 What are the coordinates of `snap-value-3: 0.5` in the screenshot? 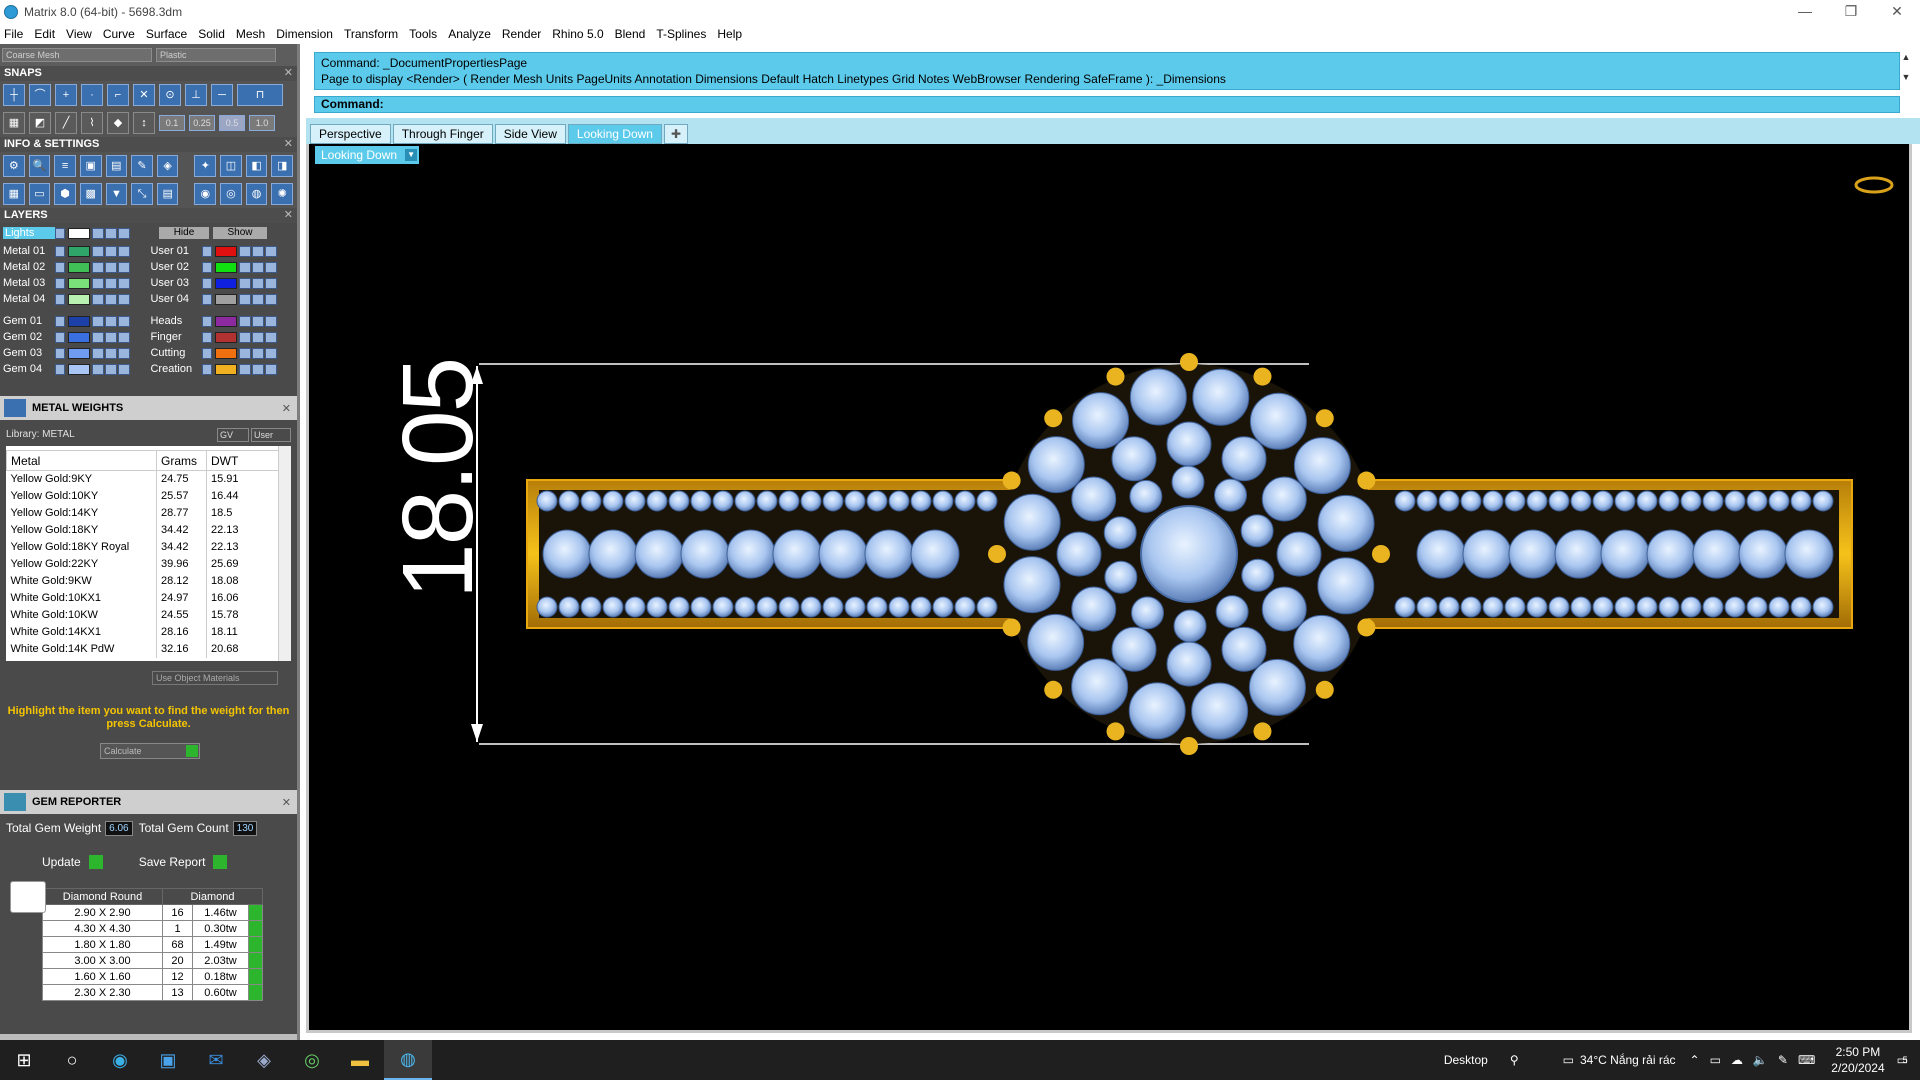 It's located at (232, 123).